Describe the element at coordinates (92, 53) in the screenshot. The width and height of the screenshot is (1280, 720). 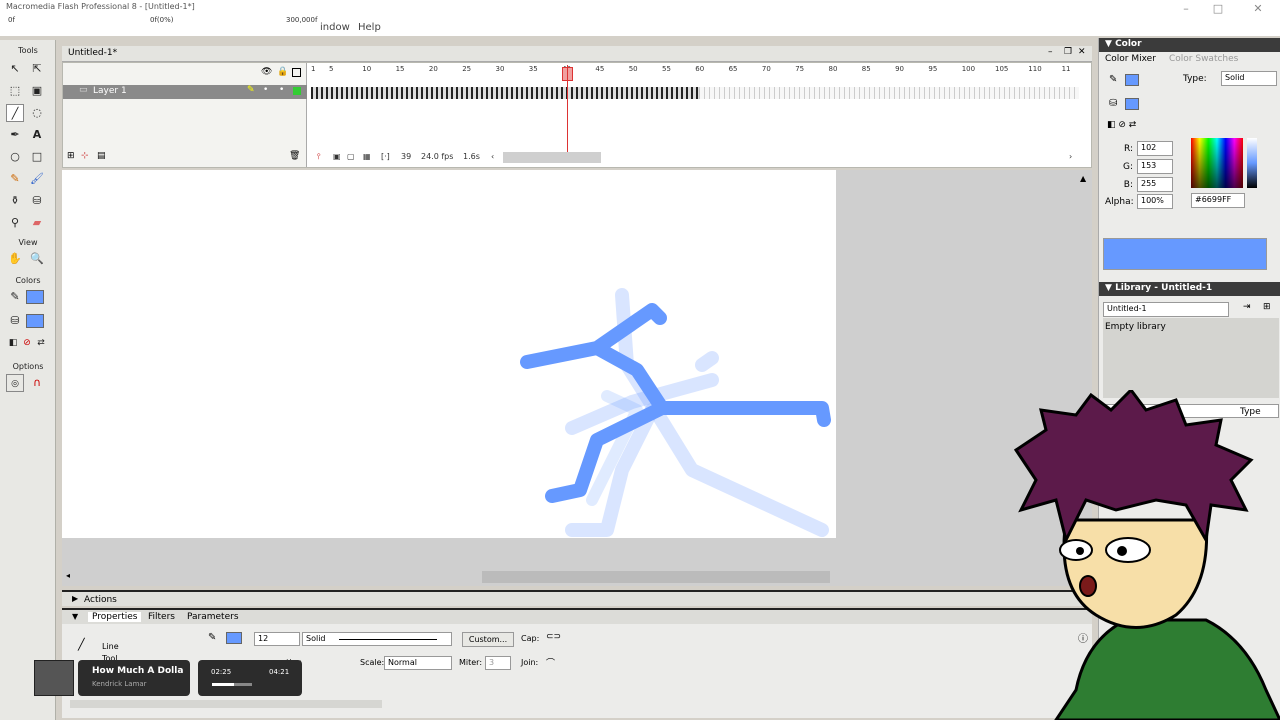
I see `document-tab: Untitled-1*` at that location.